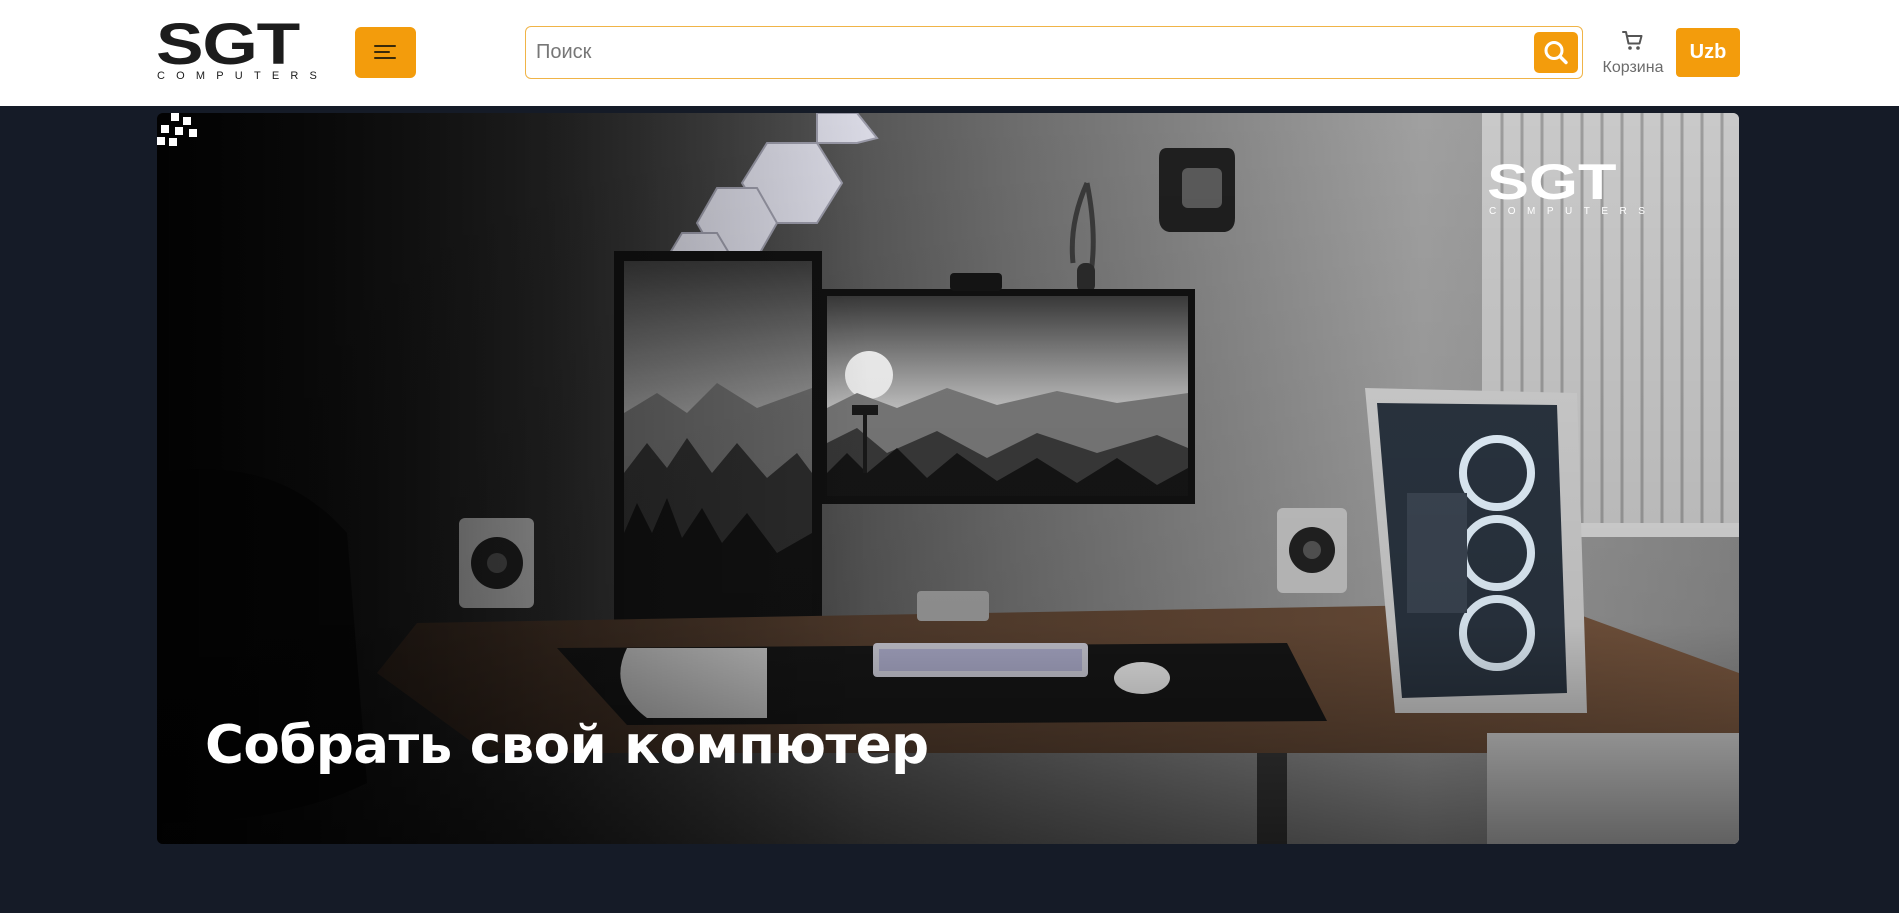 The image size is (1899, 913). Describe the element at coordinates (1633, 54) in the screenshot. I see `cart-button: Корзина` at that location.